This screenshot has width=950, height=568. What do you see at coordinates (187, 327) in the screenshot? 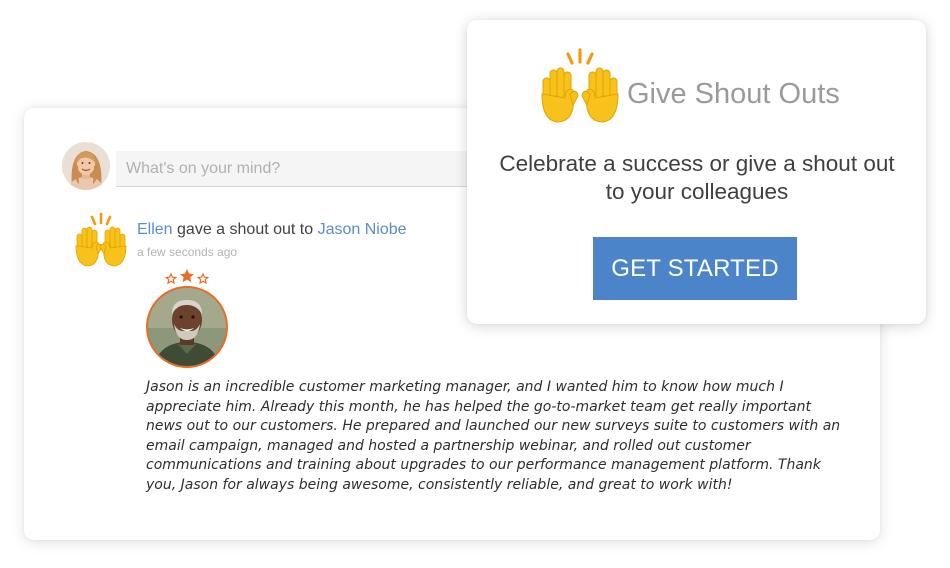
I see `recipient-avatar` at bounding box center [187, 327].